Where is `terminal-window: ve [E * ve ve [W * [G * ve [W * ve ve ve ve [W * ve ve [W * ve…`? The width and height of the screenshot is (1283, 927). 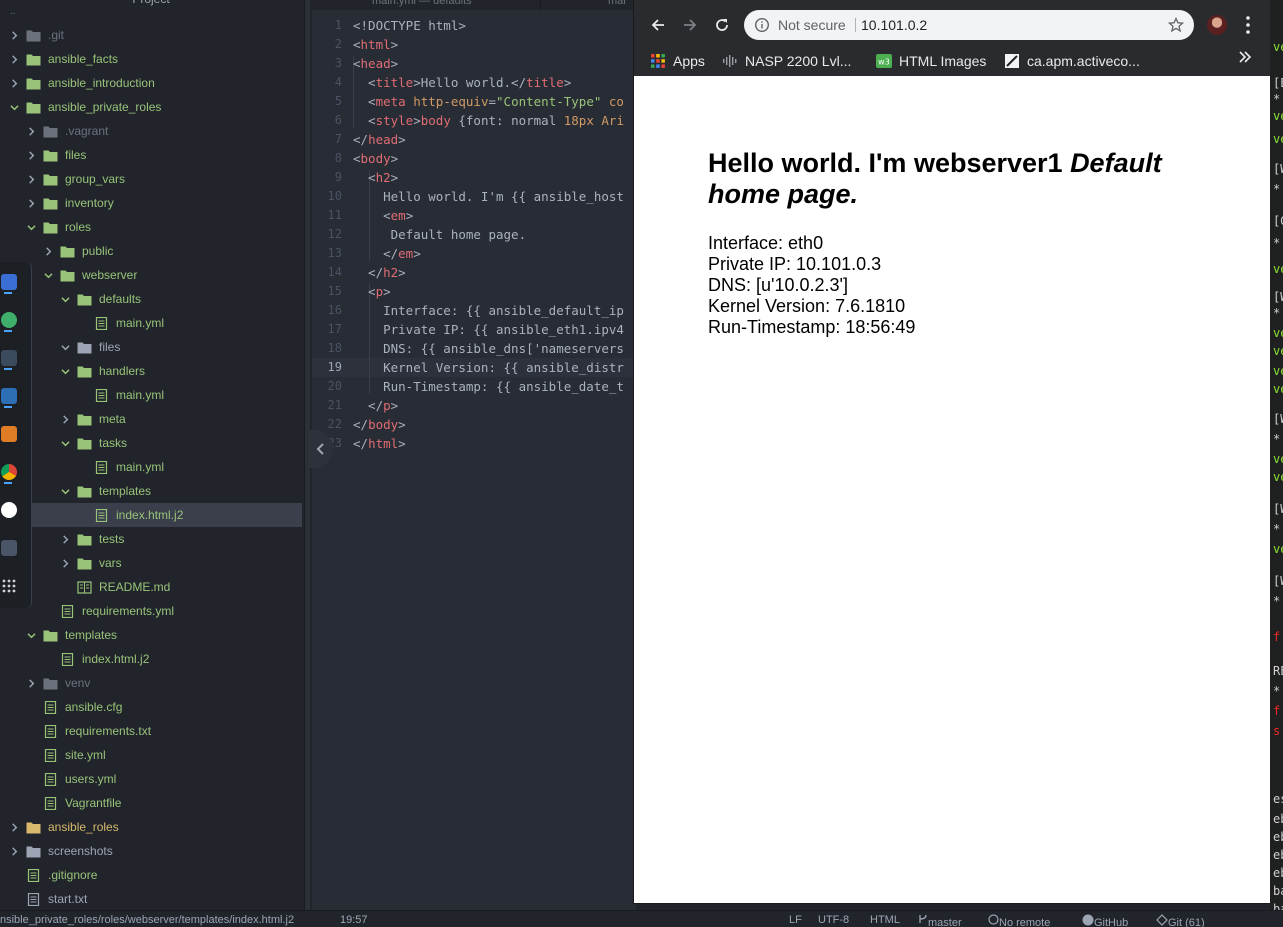 terminal-window: ve [E * ve ve [W * [G * ve [W * ve ve ve ve [W * ve ve [W * ve… is located at coordinates (1276, 463).